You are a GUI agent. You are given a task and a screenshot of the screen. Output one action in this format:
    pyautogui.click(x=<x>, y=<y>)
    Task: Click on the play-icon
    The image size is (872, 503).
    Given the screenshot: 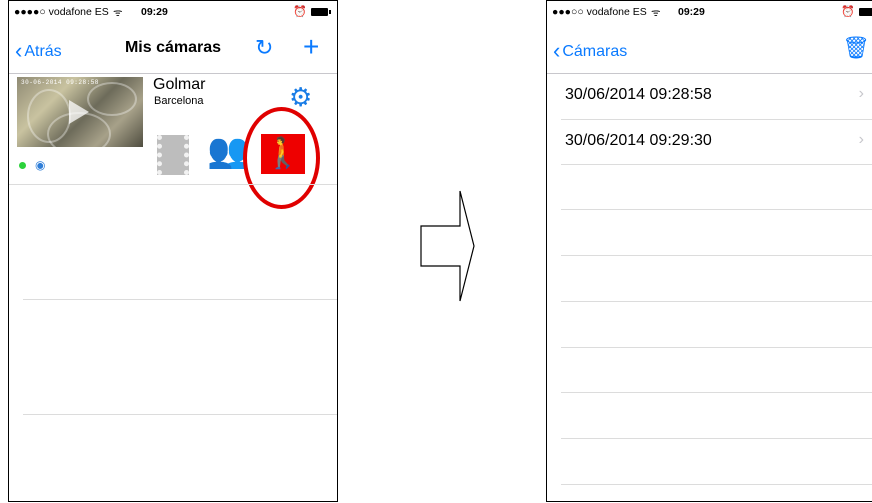 What is the action you would take?
    pyautogui.click(x=79, y=112)
    